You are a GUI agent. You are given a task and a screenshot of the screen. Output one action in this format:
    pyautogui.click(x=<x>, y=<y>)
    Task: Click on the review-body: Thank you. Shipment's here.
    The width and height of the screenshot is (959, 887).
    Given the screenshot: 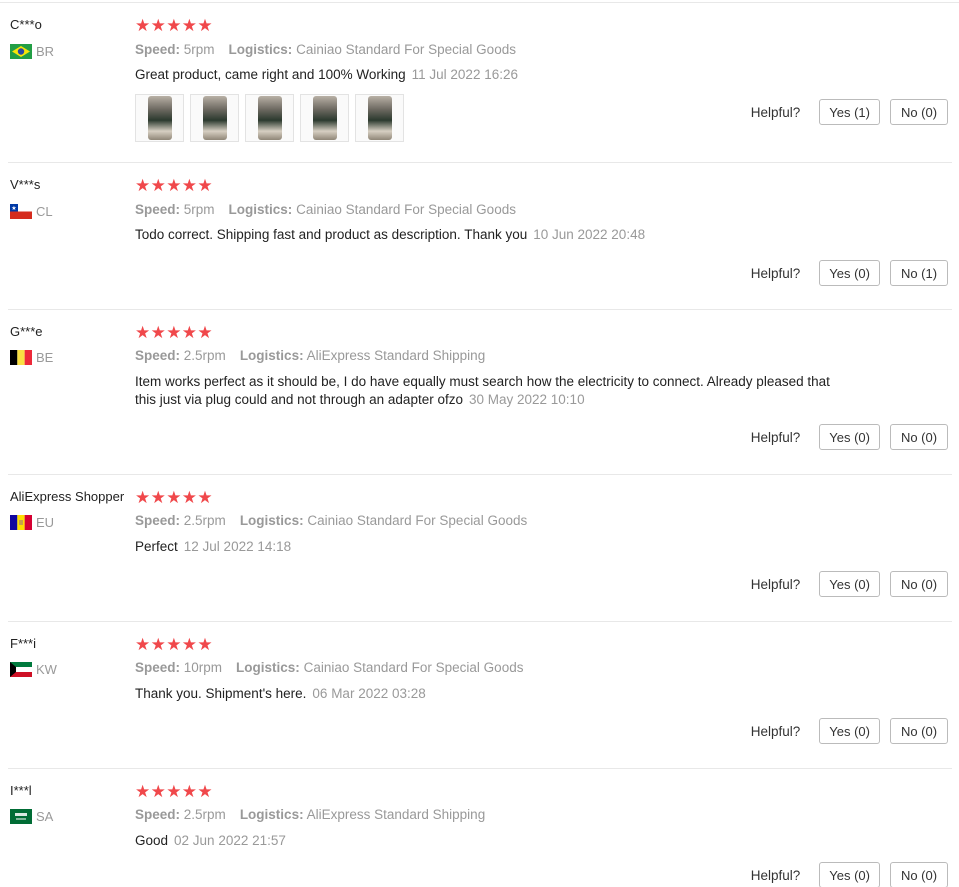 What is the action you would take?
    pyautogui.click(x=221, y=693)
    